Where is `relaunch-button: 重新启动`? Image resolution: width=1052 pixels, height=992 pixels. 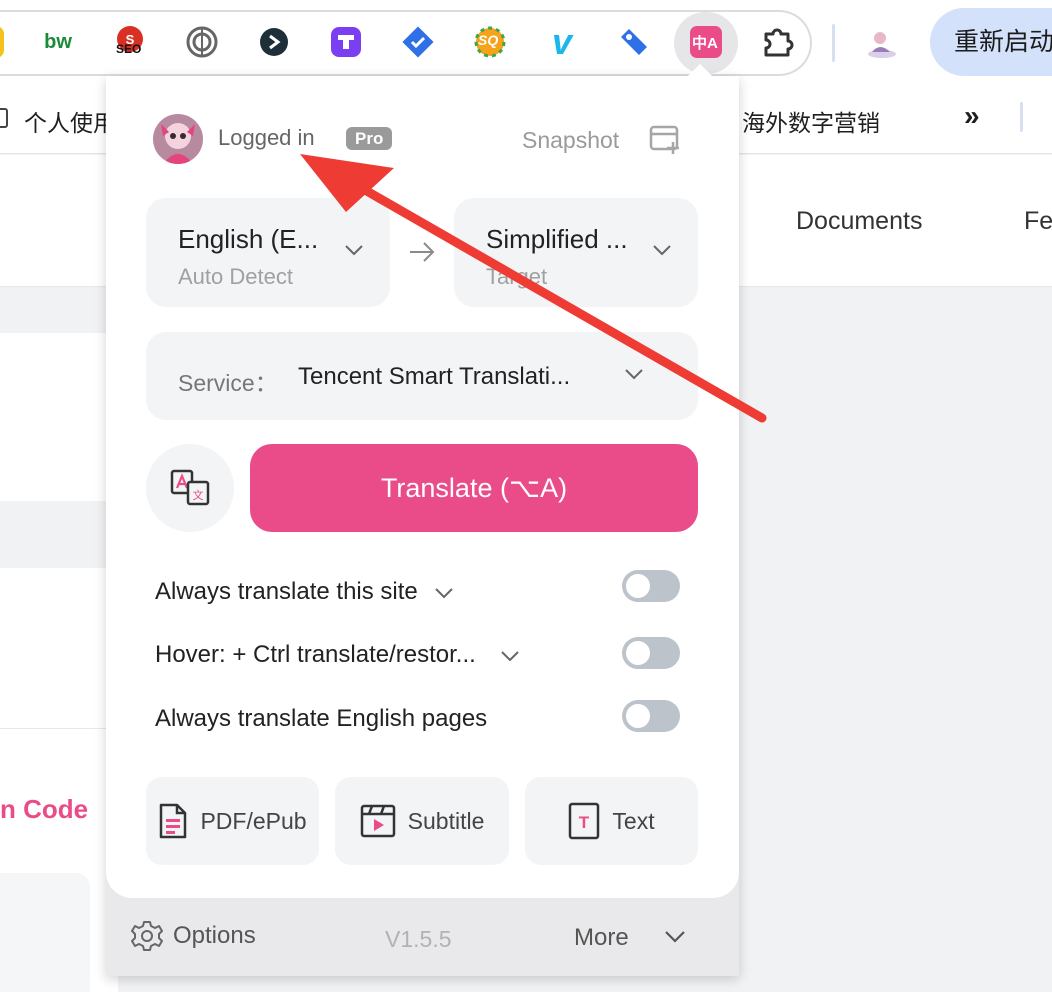 relaunch-button: 重新启动 is located at coordinates (991, 42).